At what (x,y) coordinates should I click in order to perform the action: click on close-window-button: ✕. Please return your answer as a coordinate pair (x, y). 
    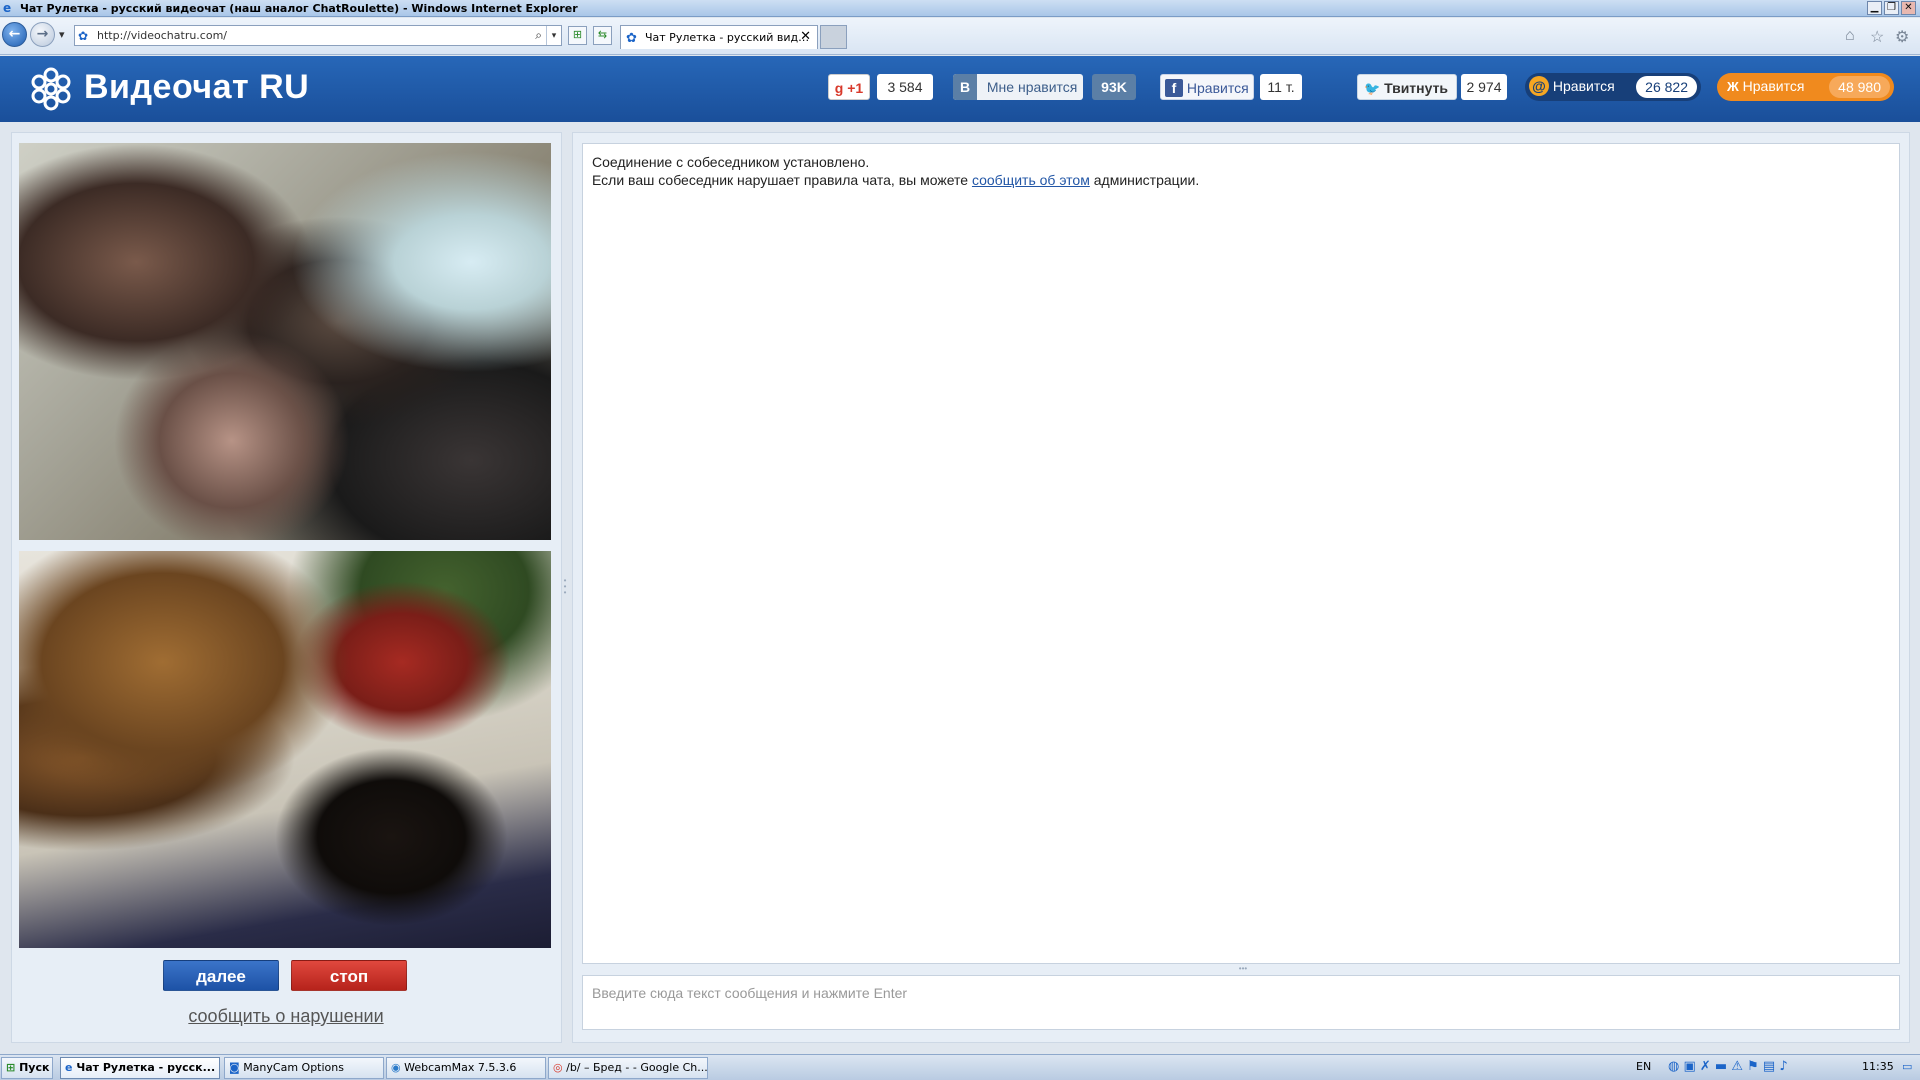
    Looking at the image, I should click on (1908, 8).